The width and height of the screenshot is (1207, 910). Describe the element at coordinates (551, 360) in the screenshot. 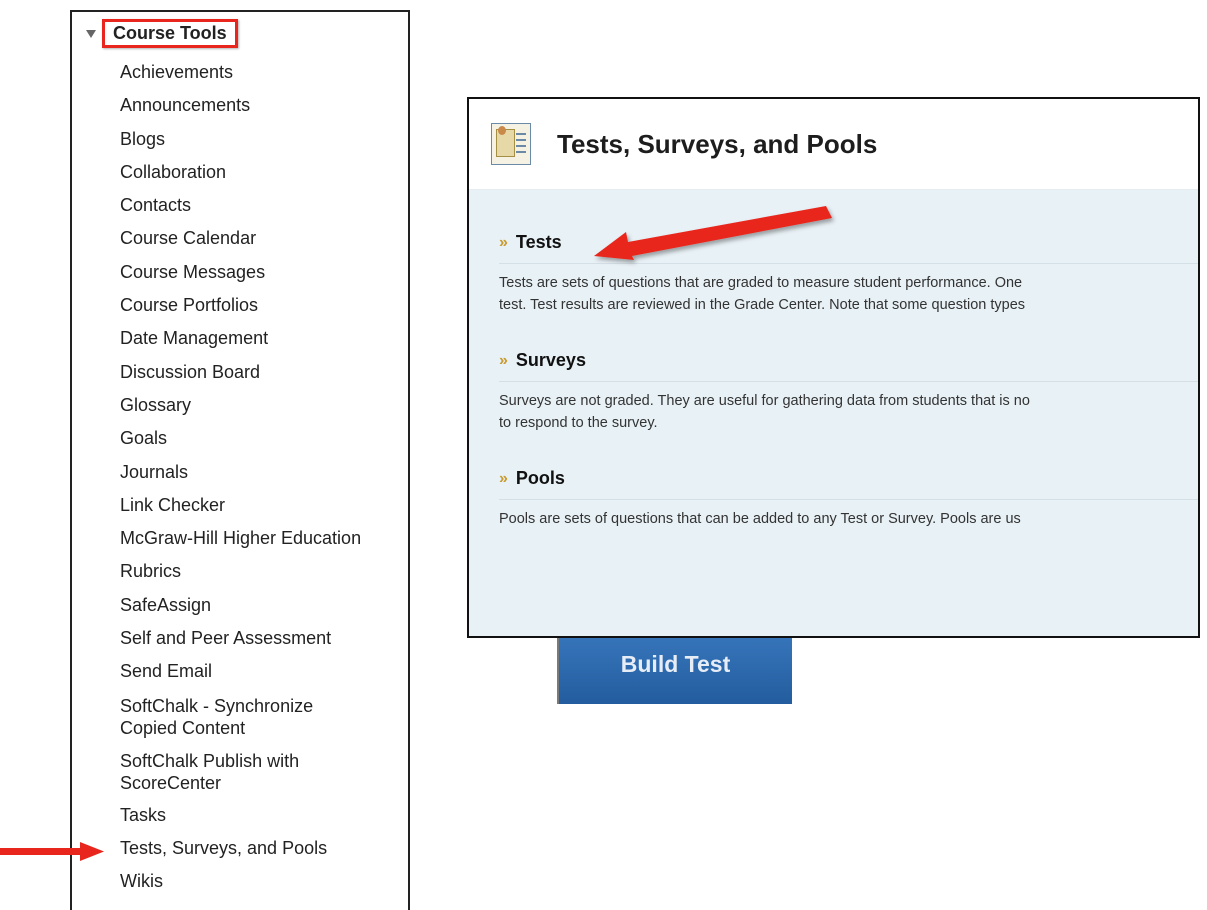

I see `surveys-link: Surveys` at that location.